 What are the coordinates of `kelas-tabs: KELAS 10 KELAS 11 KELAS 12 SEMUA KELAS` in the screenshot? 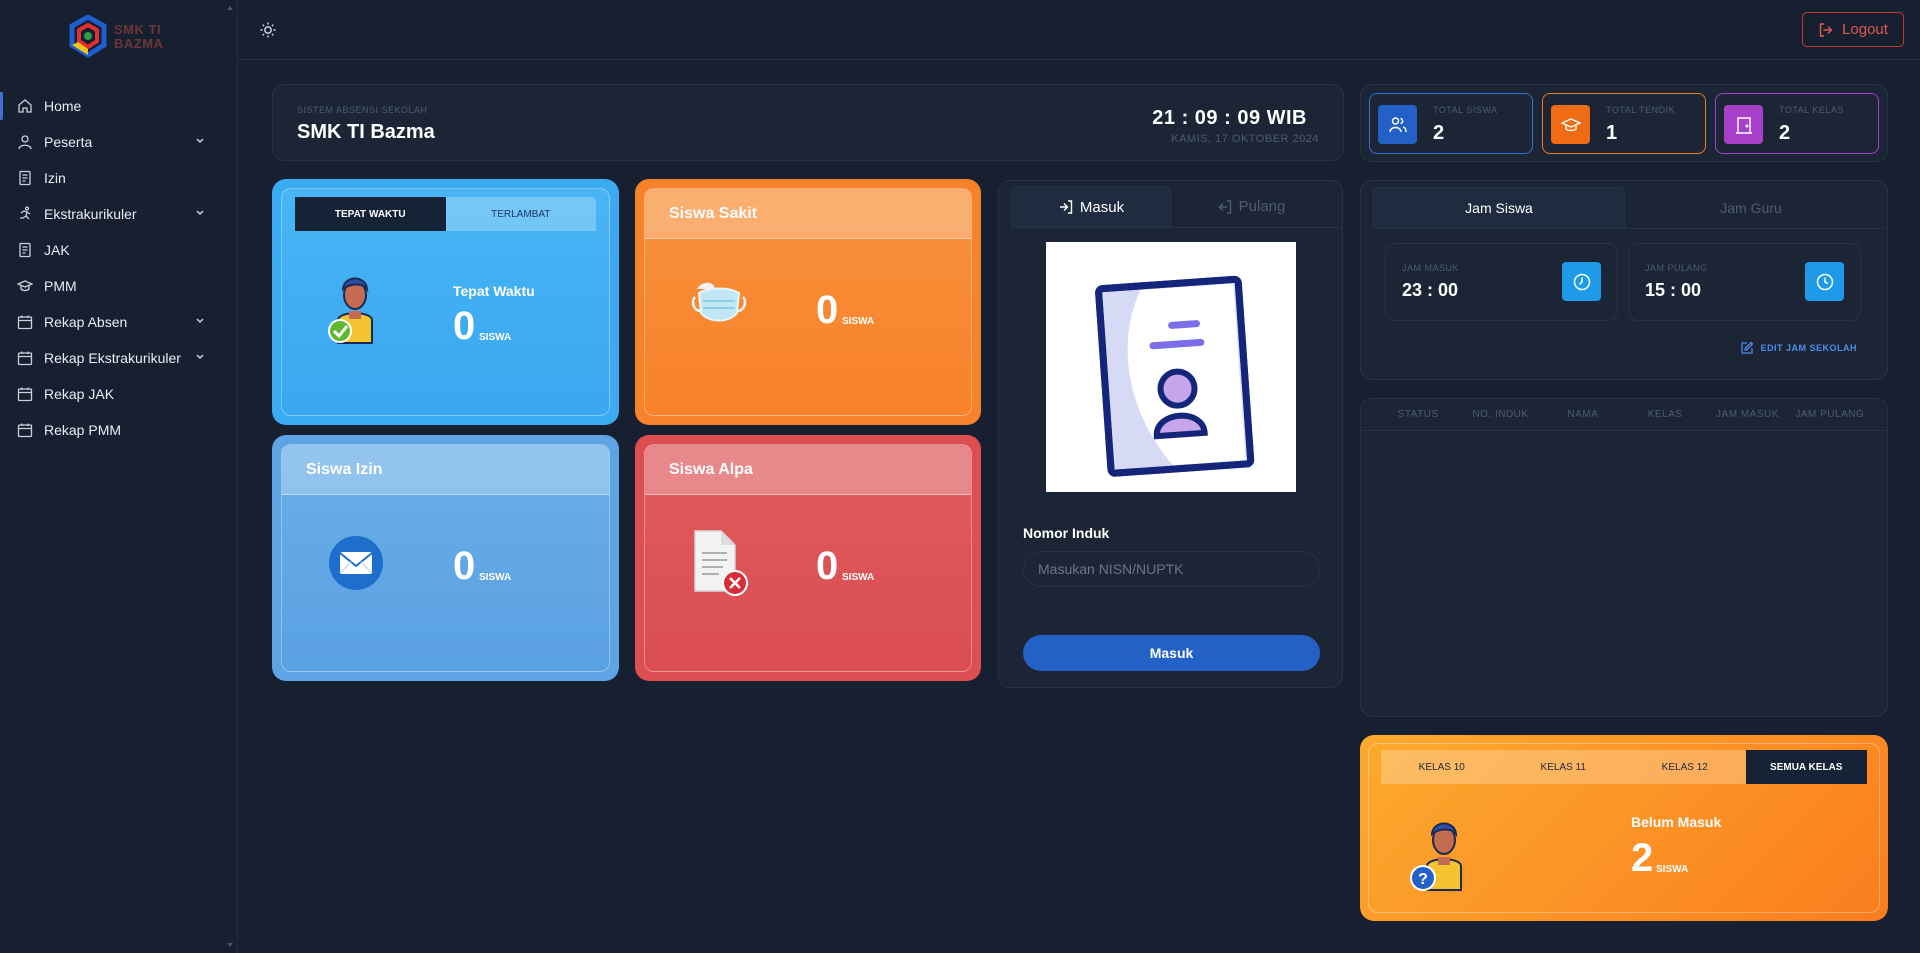 It's located at (1624, 767).